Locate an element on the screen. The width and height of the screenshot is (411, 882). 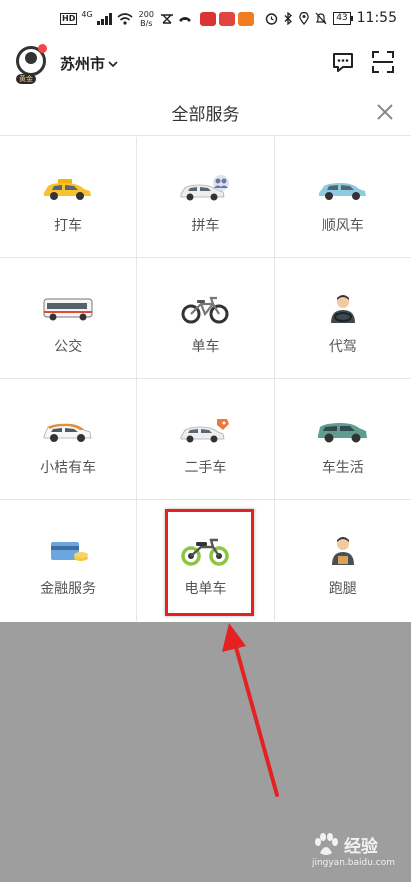
service-label: 车生活 is located at coordinates (342, 468).